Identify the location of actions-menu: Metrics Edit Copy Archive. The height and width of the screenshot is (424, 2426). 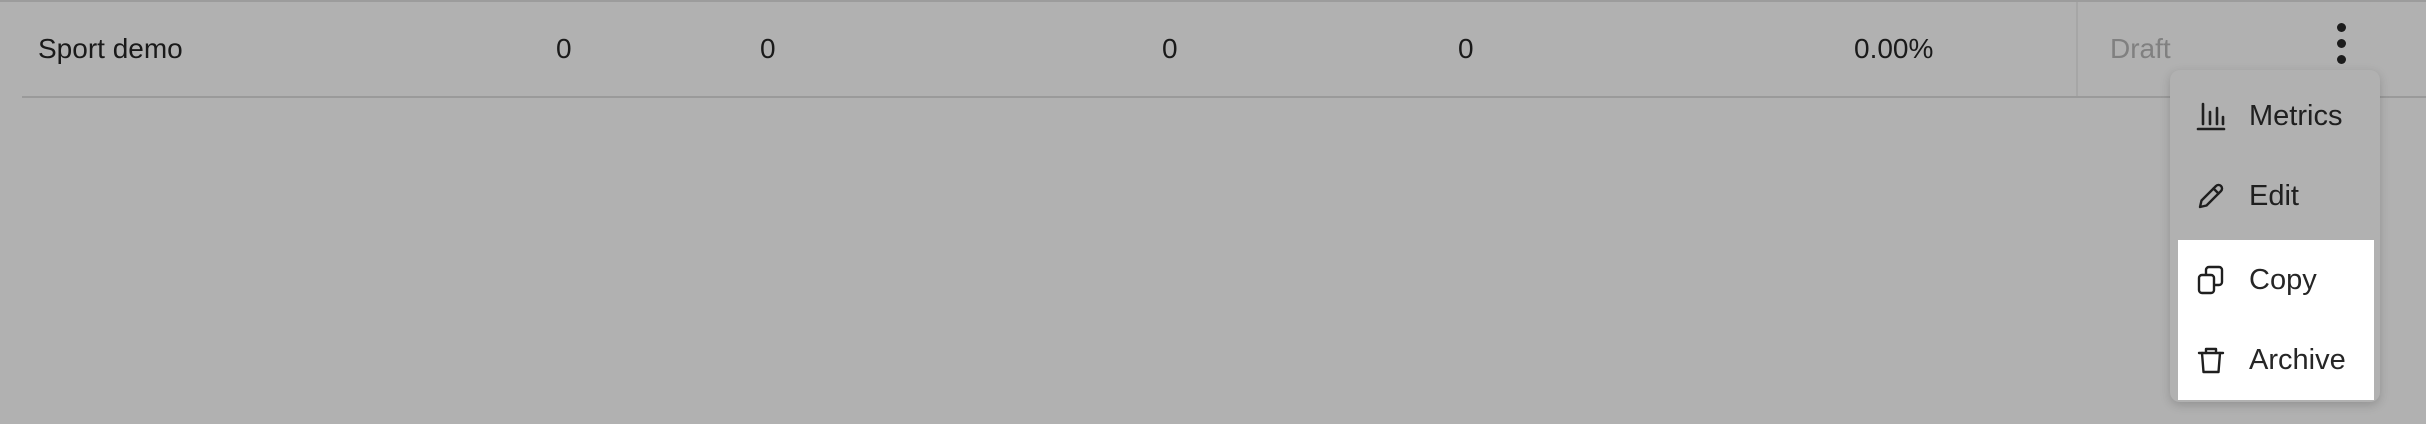
(2275, 236).